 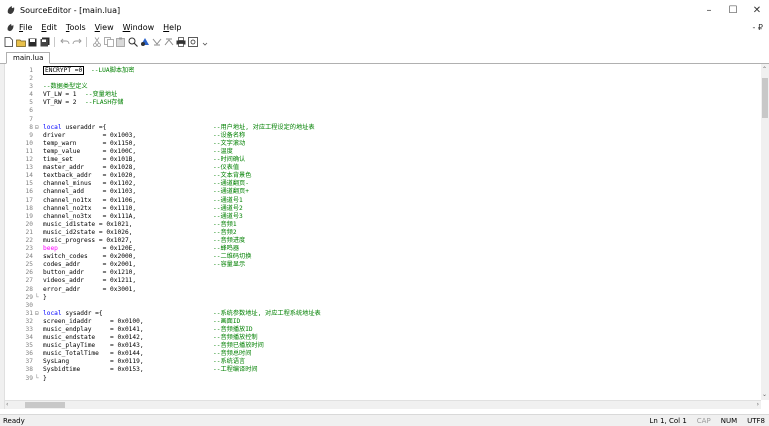 I want to click on menu-view: View, so click(x=104, y=27).